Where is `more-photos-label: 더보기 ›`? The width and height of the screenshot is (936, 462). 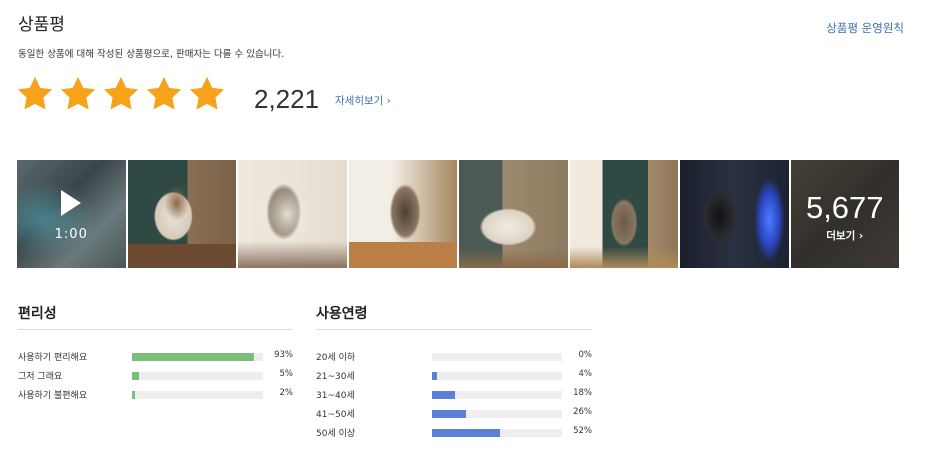 more-photos-label: 더보기 › is located at coordinates (845, 236).